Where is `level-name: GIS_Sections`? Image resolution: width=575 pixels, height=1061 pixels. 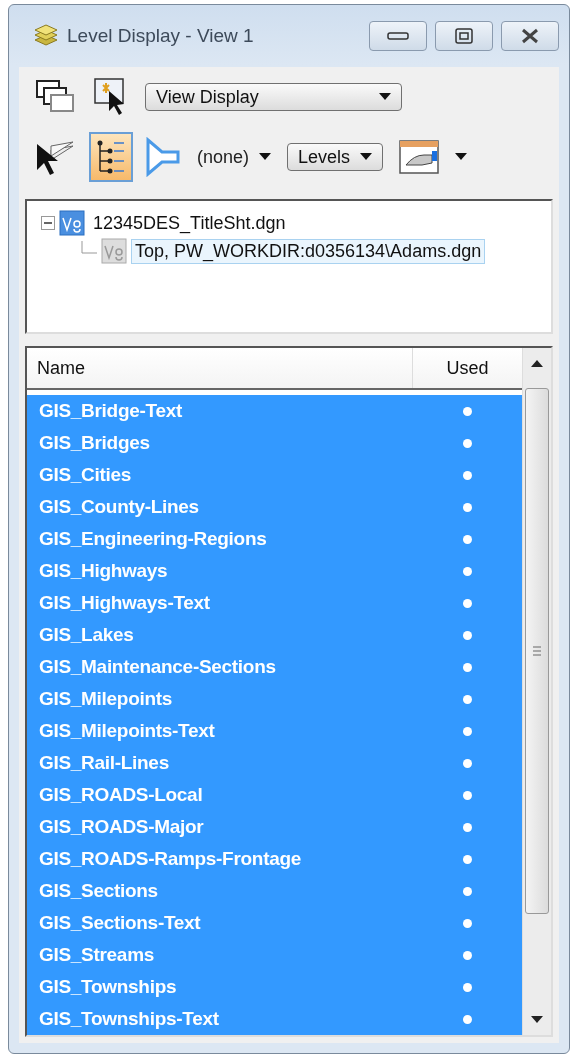
level-name: GIS_Sections is located at coordinates (98, 891).